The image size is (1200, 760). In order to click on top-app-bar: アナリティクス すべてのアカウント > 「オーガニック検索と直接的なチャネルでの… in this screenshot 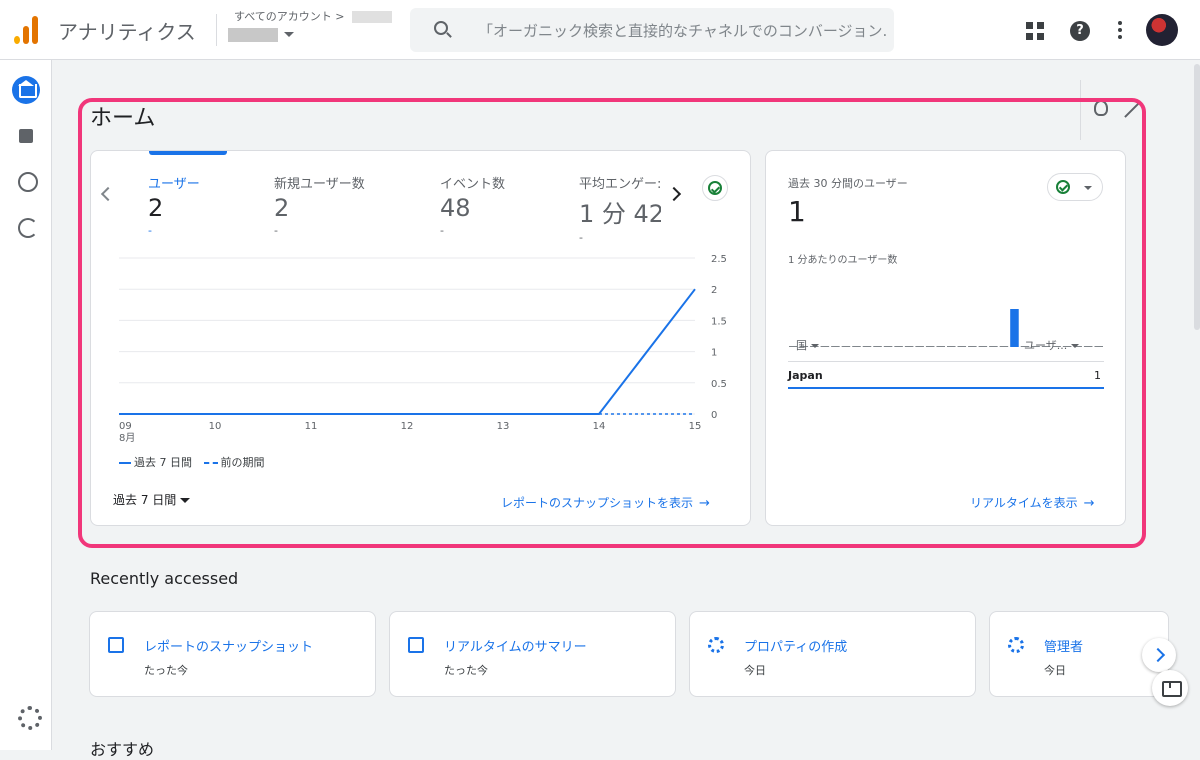, I will do `click(600, 30)`.